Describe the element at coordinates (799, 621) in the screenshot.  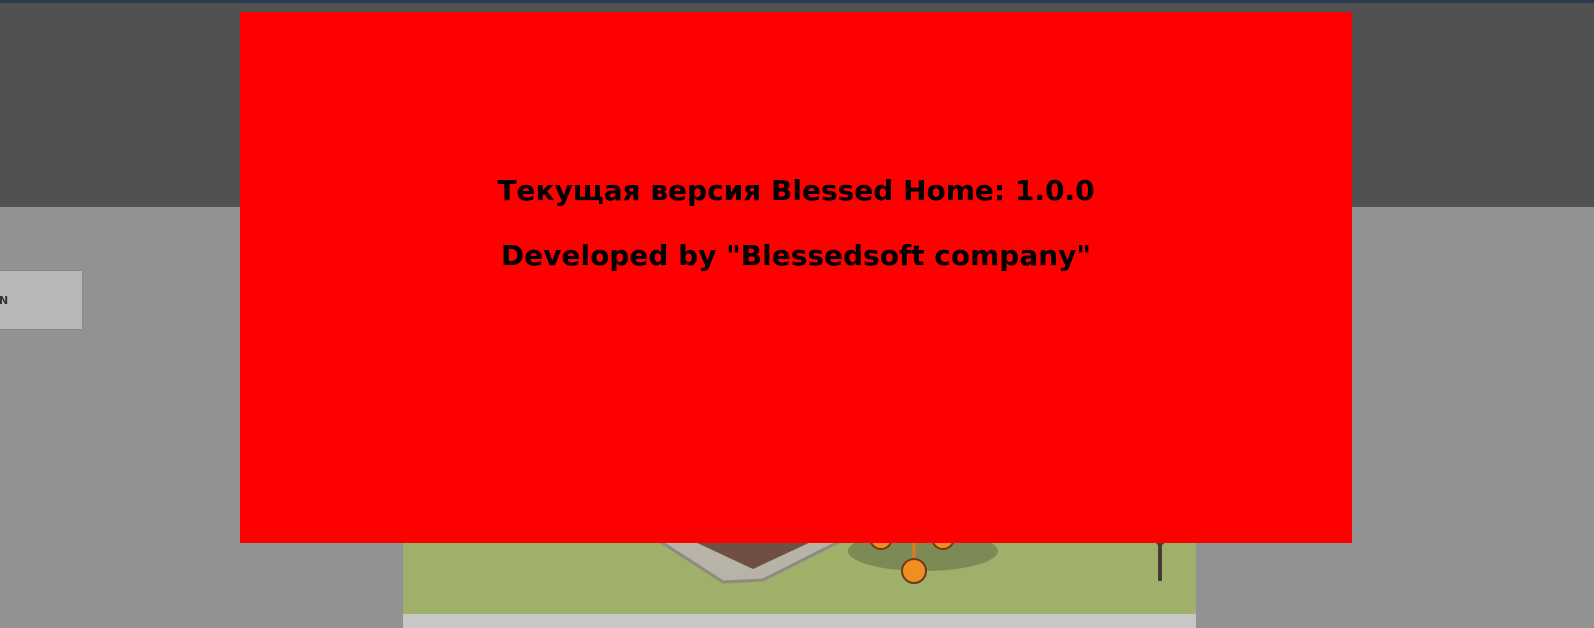
I see `scene-bottom-bar` at that location.